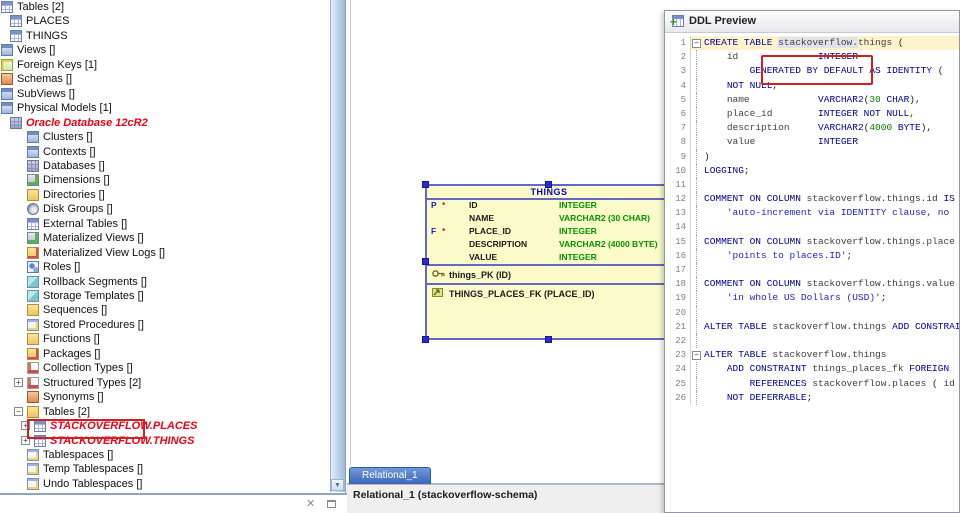 Image resolution: width=960 pixels, height=513 pixels. Describe the element at coordinates (124, 426) in the screenshot. I see `tree-item-label: STACKOVERFLOW.PLACES` at that location.